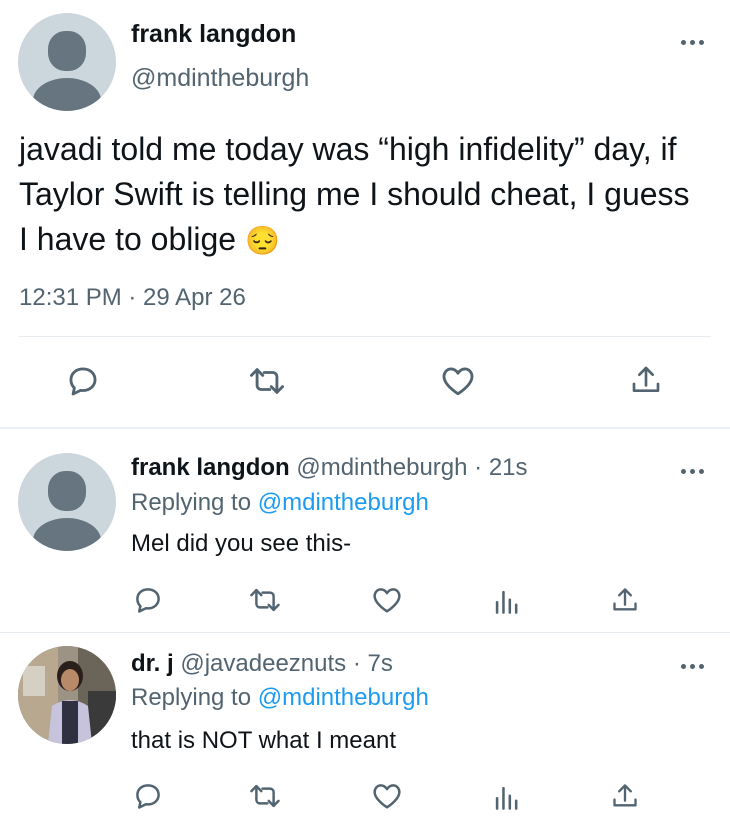 The height and width of the screenshot is (821, 730). Describe the element at coordinates (152, 663) in the screenshot. I see `reply-display-name: dr. j` at that location.